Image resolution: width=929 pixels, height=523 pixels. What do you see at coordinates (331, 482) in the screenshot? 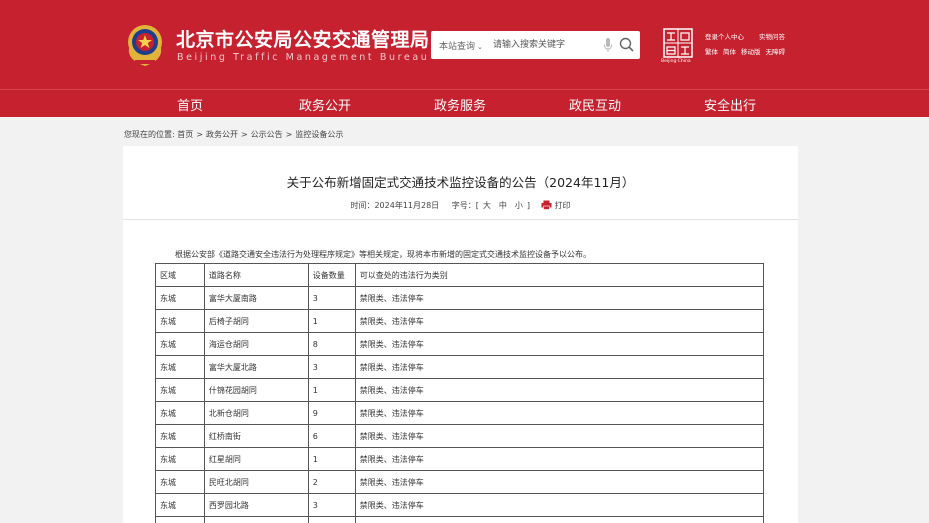
I see `cell-device-count: 2` at bounding box center [331, 482].